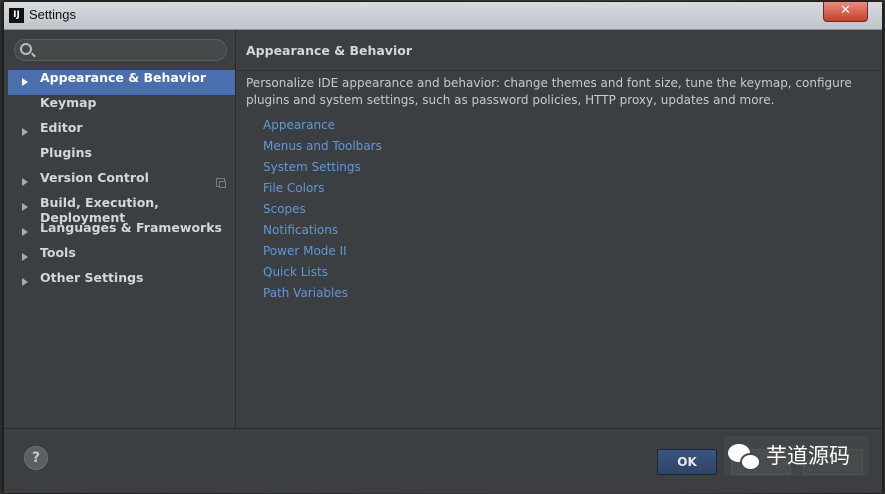 This screenshot has height=494, width=885. I want to click on sidebar-item-label: Tools, so click(58, 252).